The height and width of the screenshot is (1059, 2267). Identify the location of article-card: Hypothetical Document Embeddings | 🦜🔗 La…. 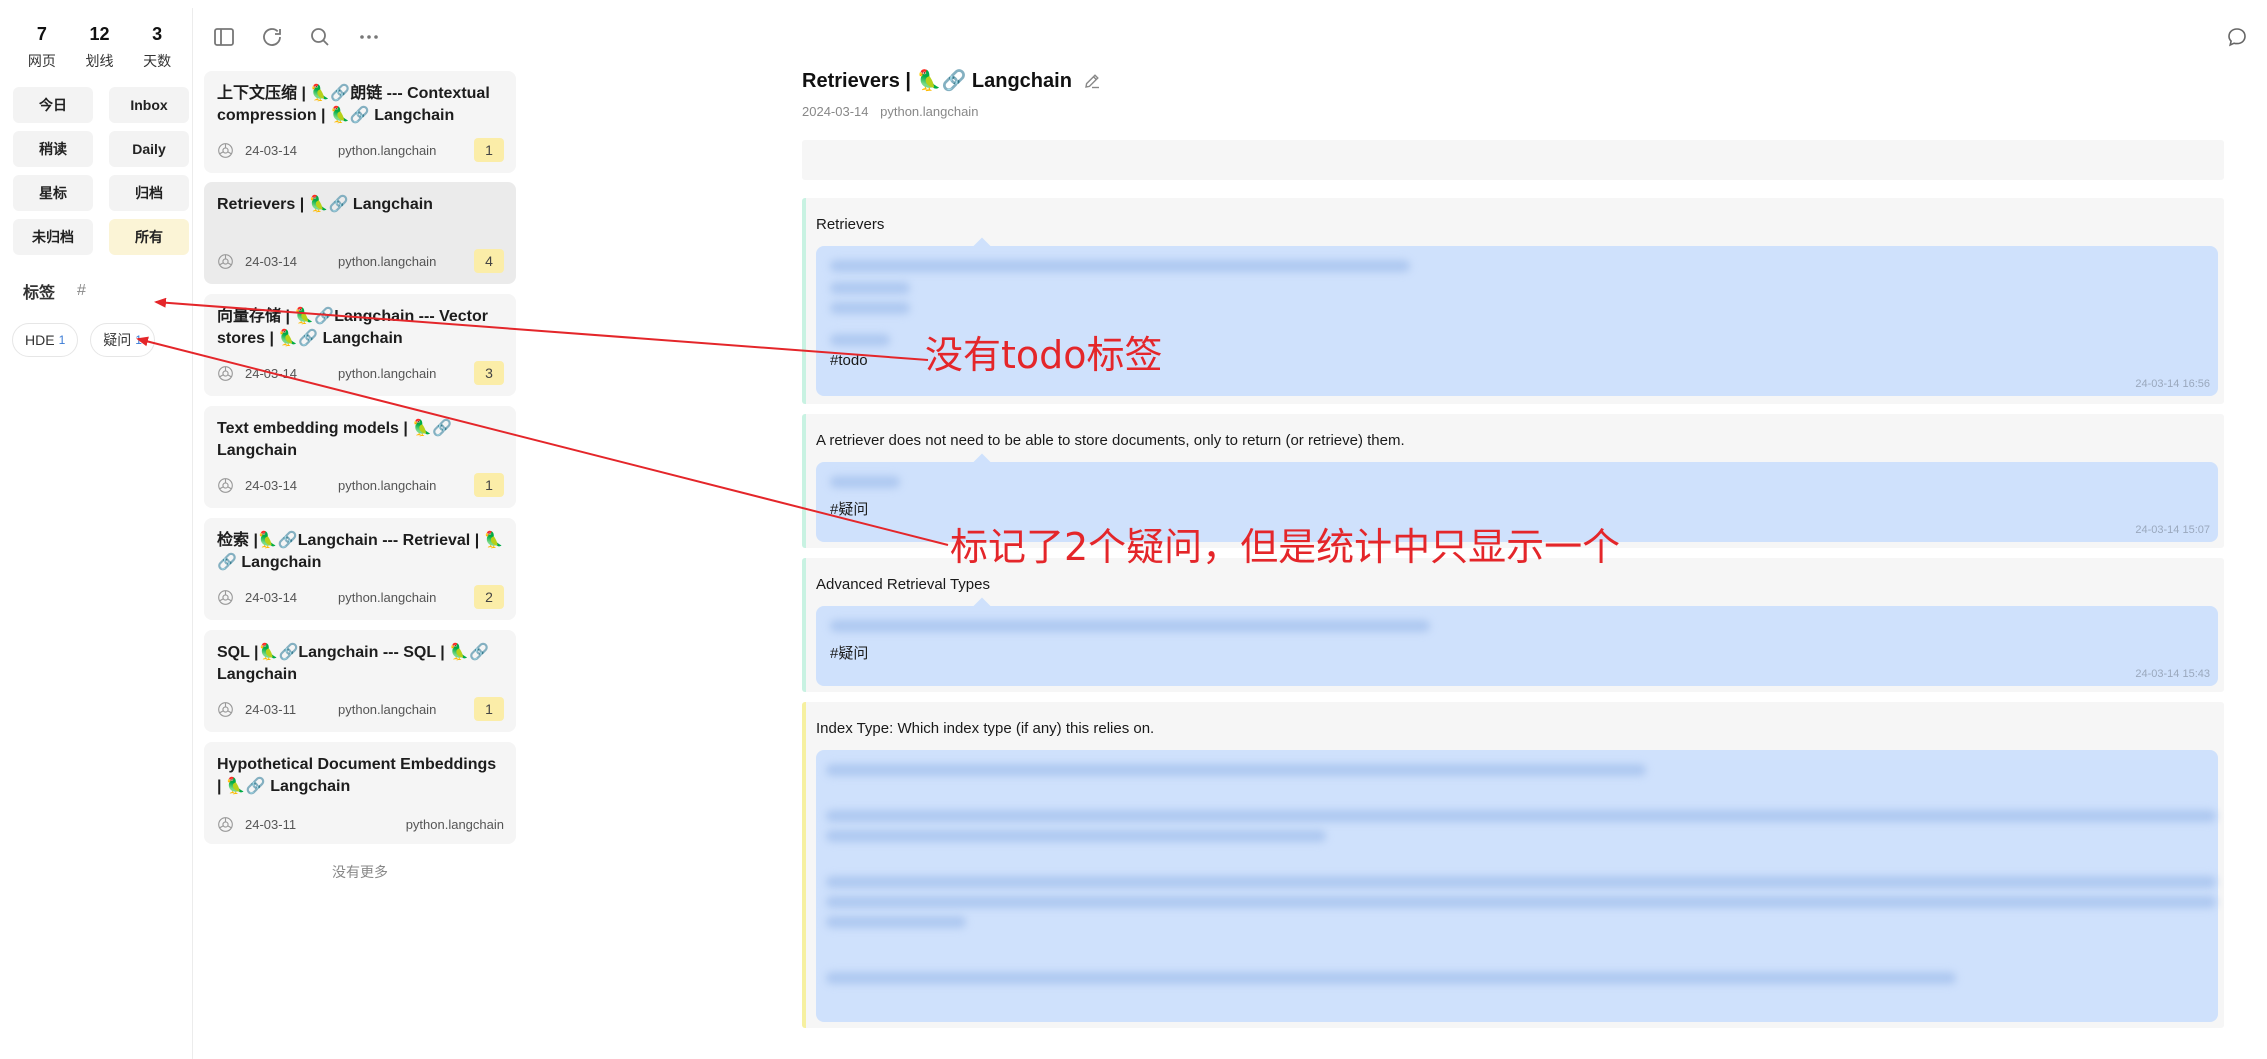
(360, 793).